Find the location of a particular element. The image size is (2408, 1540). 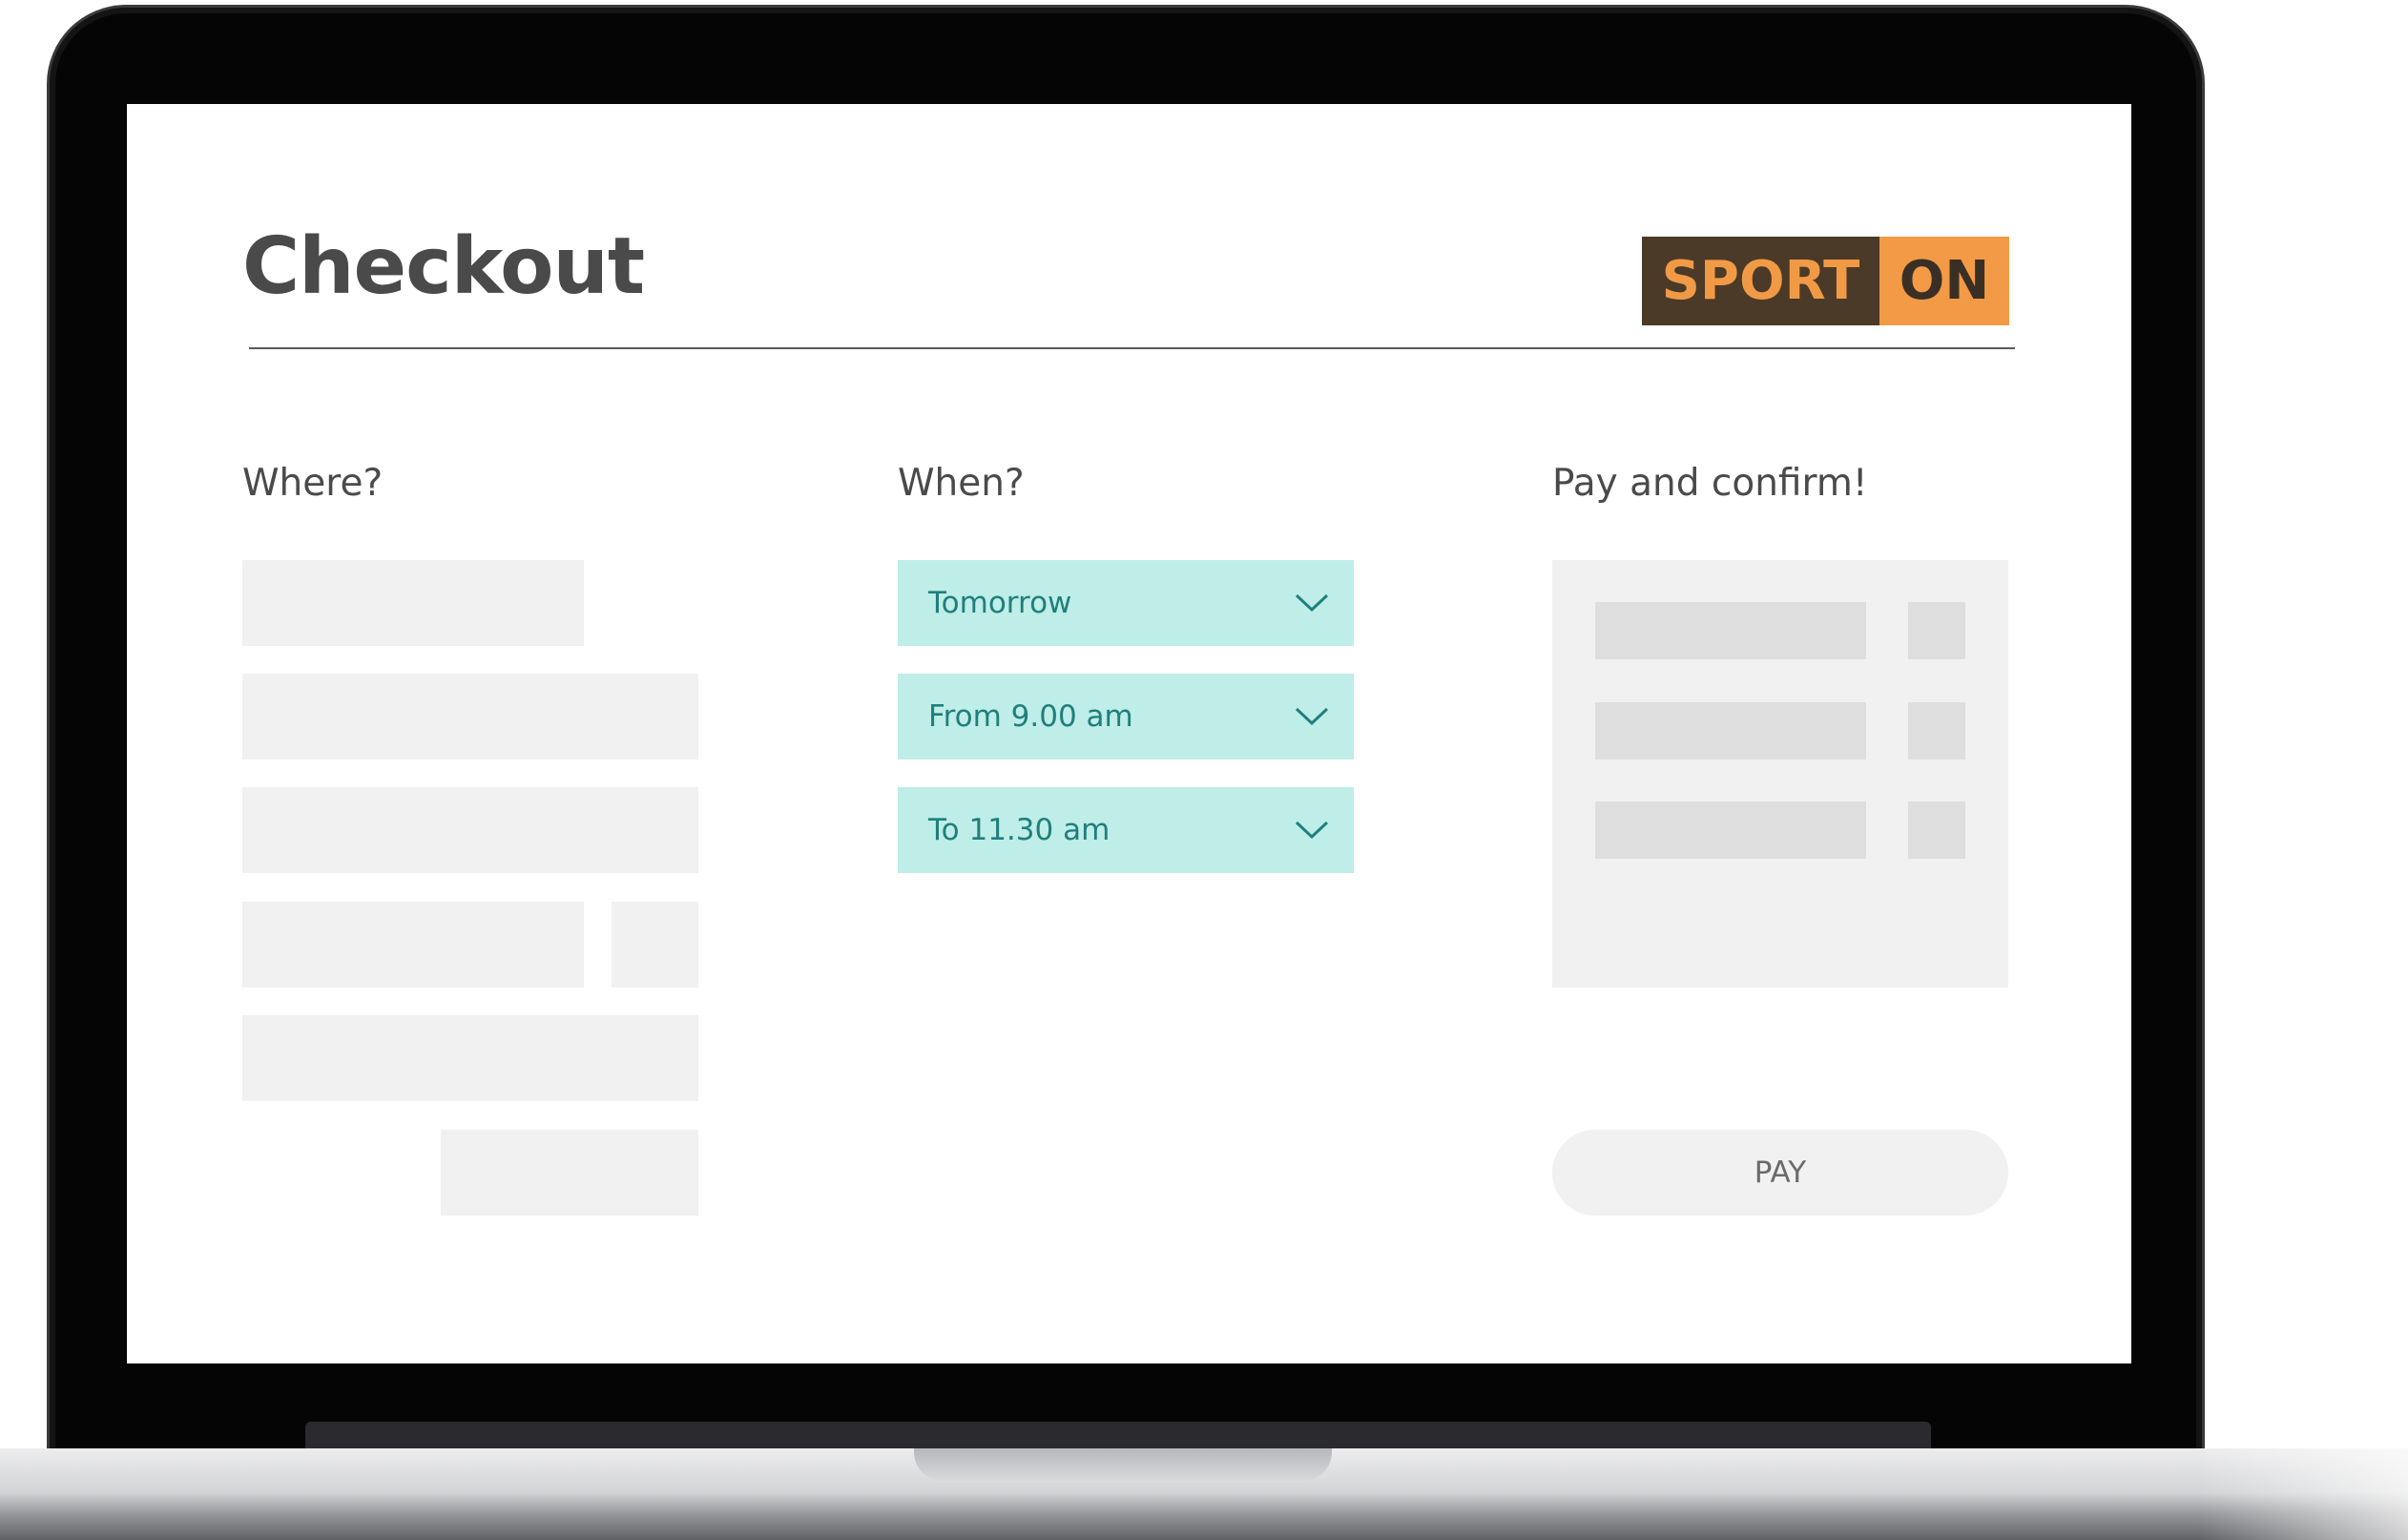

header-divider is located at coordinates (1132, 348).